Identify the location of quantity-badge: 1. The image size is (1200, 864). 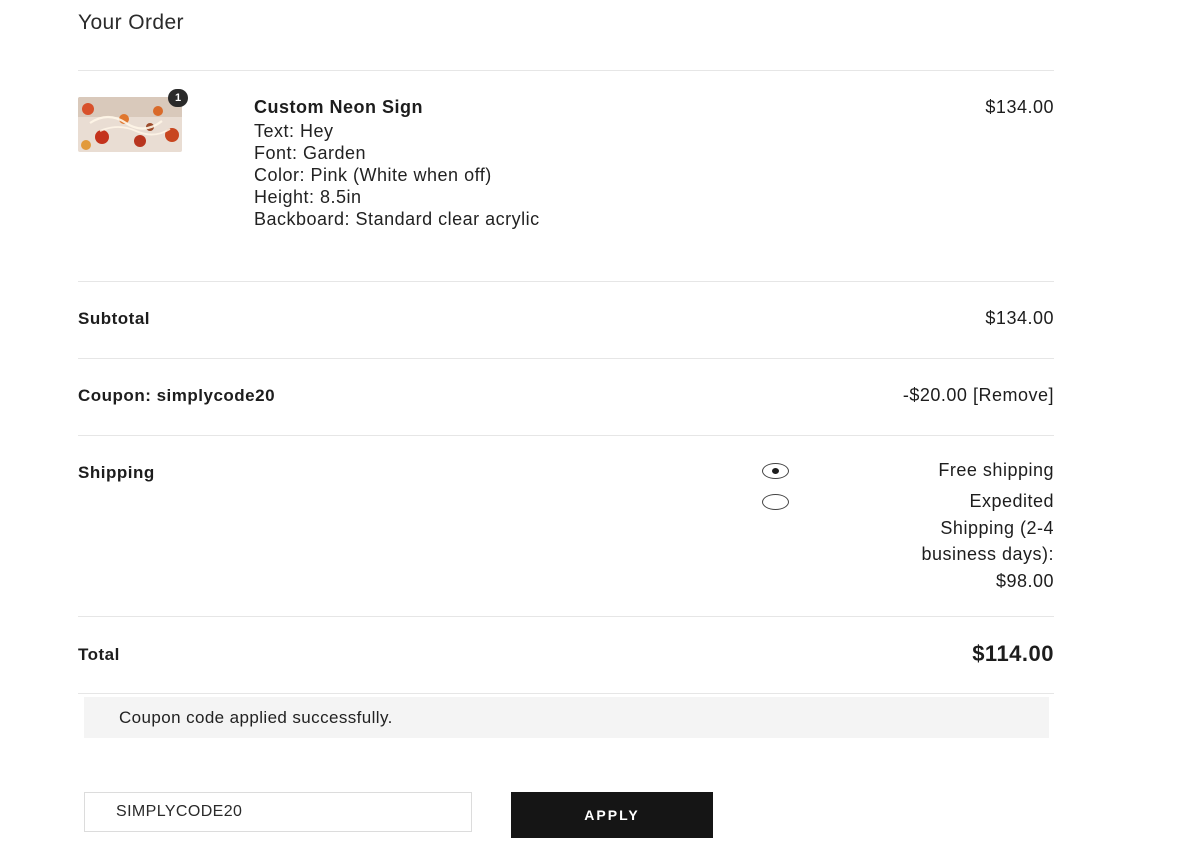
(178, 98).